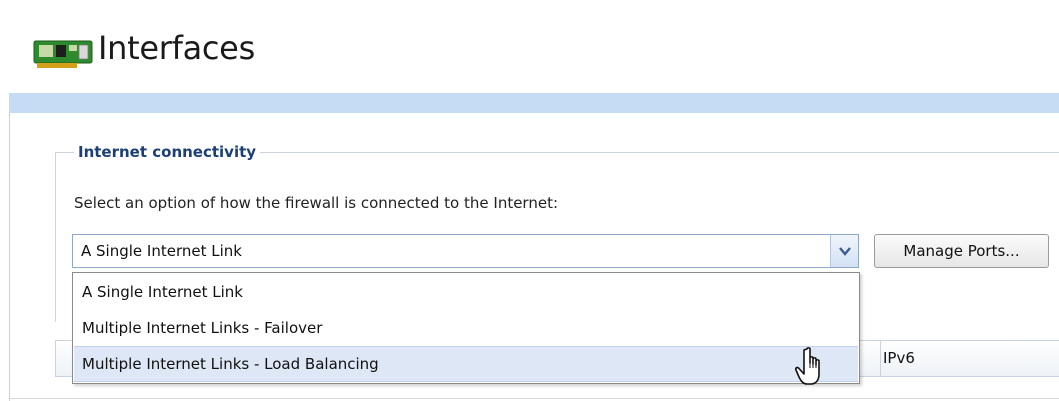 The image size is (1059, 401). I want to click on dropdown-arrow-button, so click(844, 251).